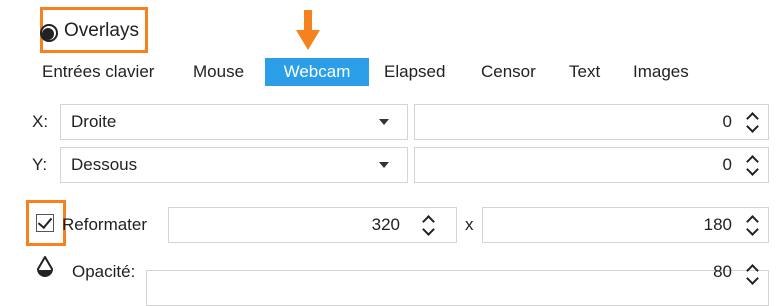 The height and width of the screenshot is (306, 776). What do you see at coordinates (104, 164) in the screenshot?
I see `y-position-value: Dessous` at bounding box center [104, 164].